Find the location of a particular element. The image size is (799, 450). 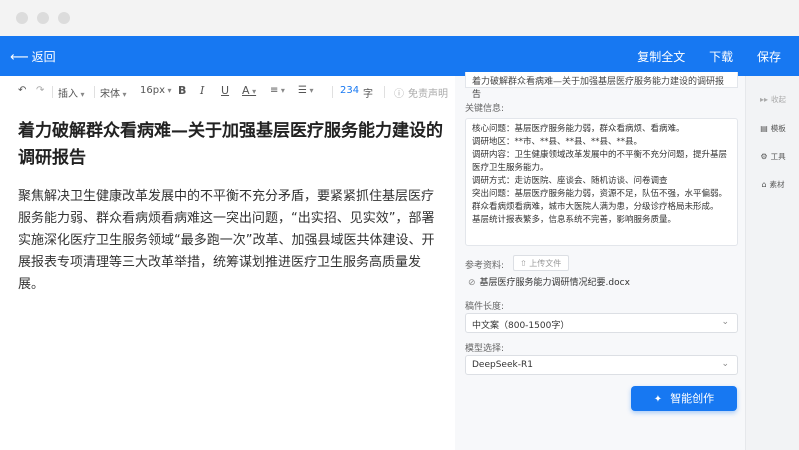

upload-label: 上传文件 is located at coordinates (545, 263).